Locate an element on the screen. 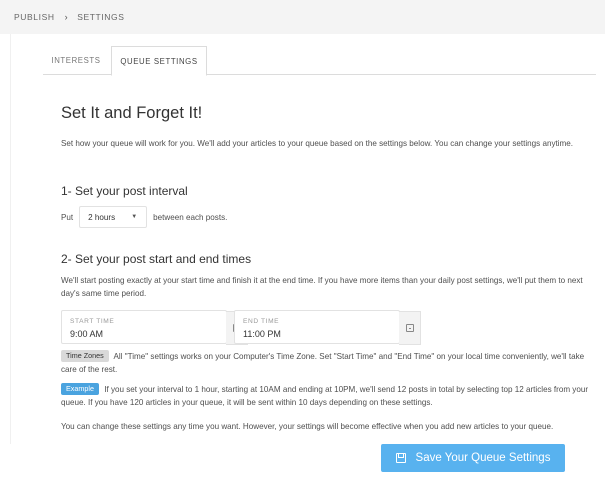 The image size is (605, 492). start-time-label: START TIME is located at coordinates (92, 321).